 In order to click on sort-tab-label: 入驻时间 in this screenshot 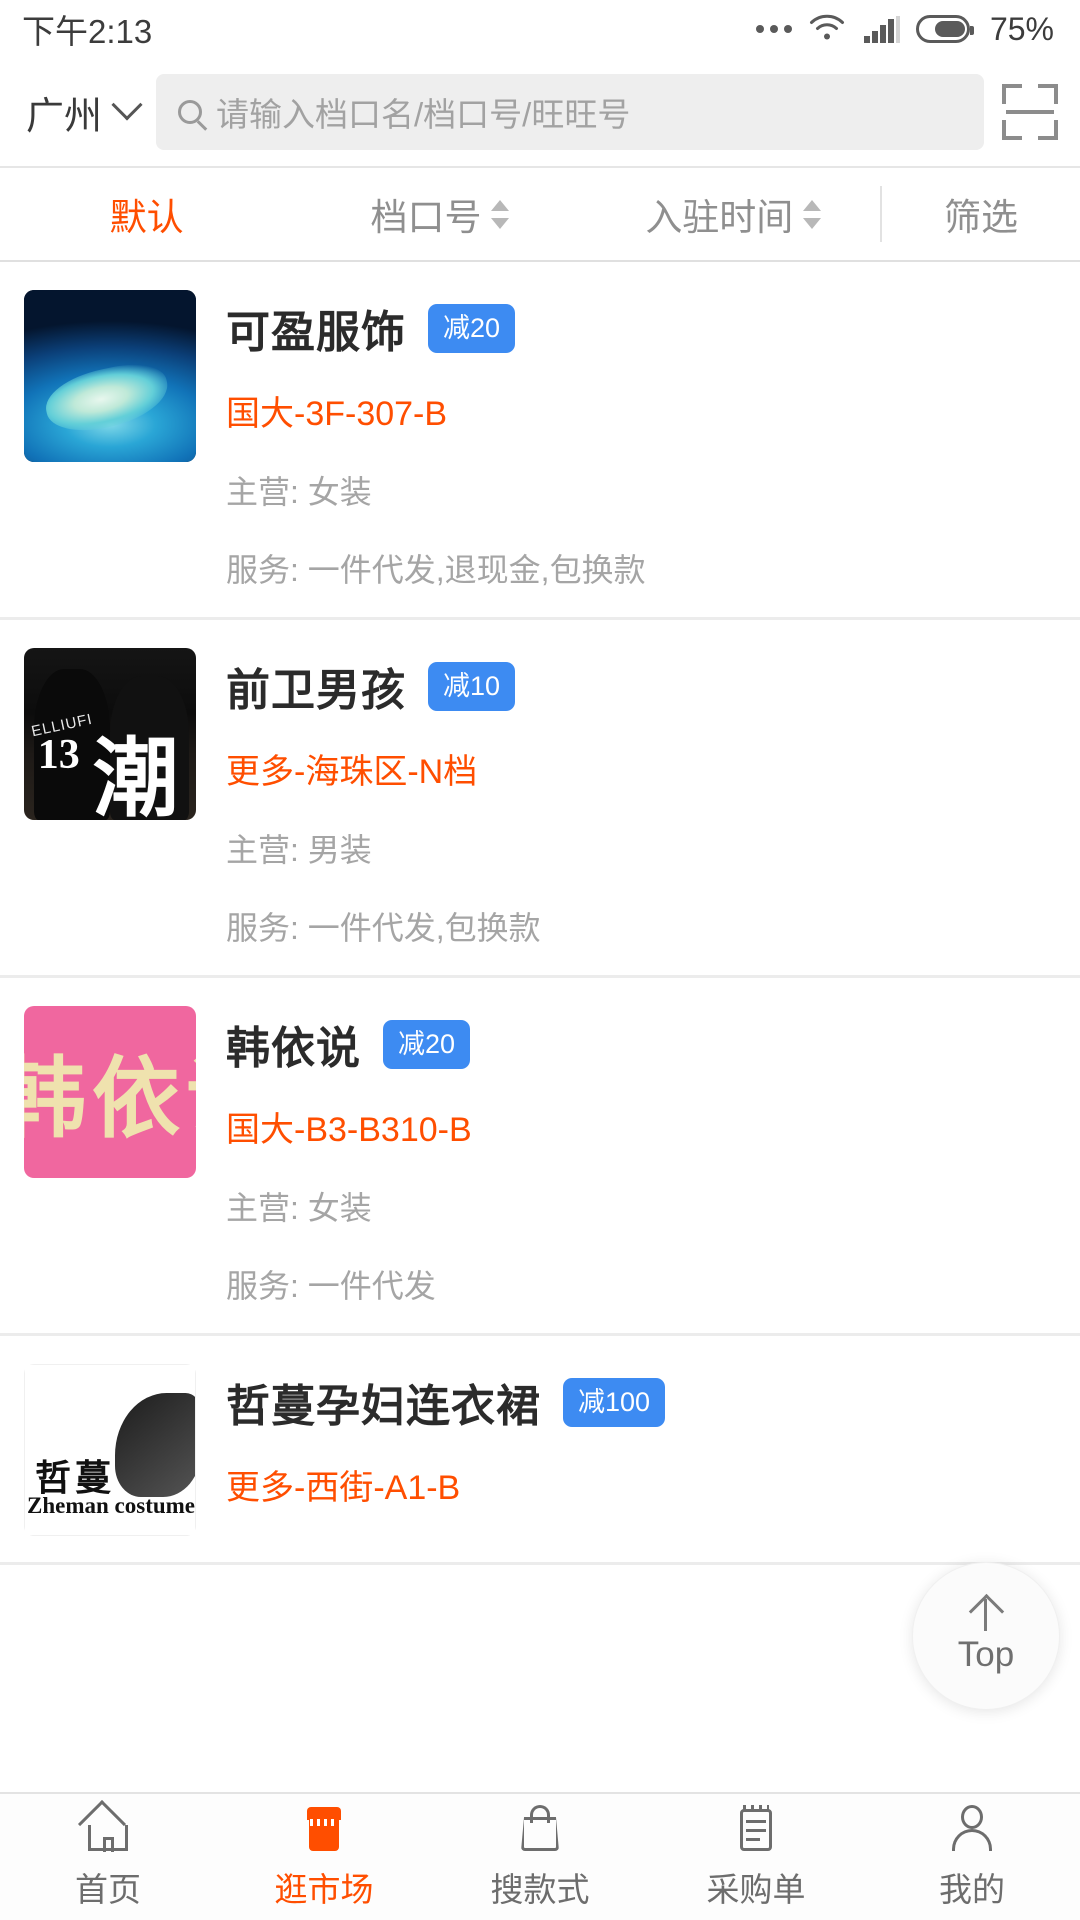, I will do `click(719, 217)`.